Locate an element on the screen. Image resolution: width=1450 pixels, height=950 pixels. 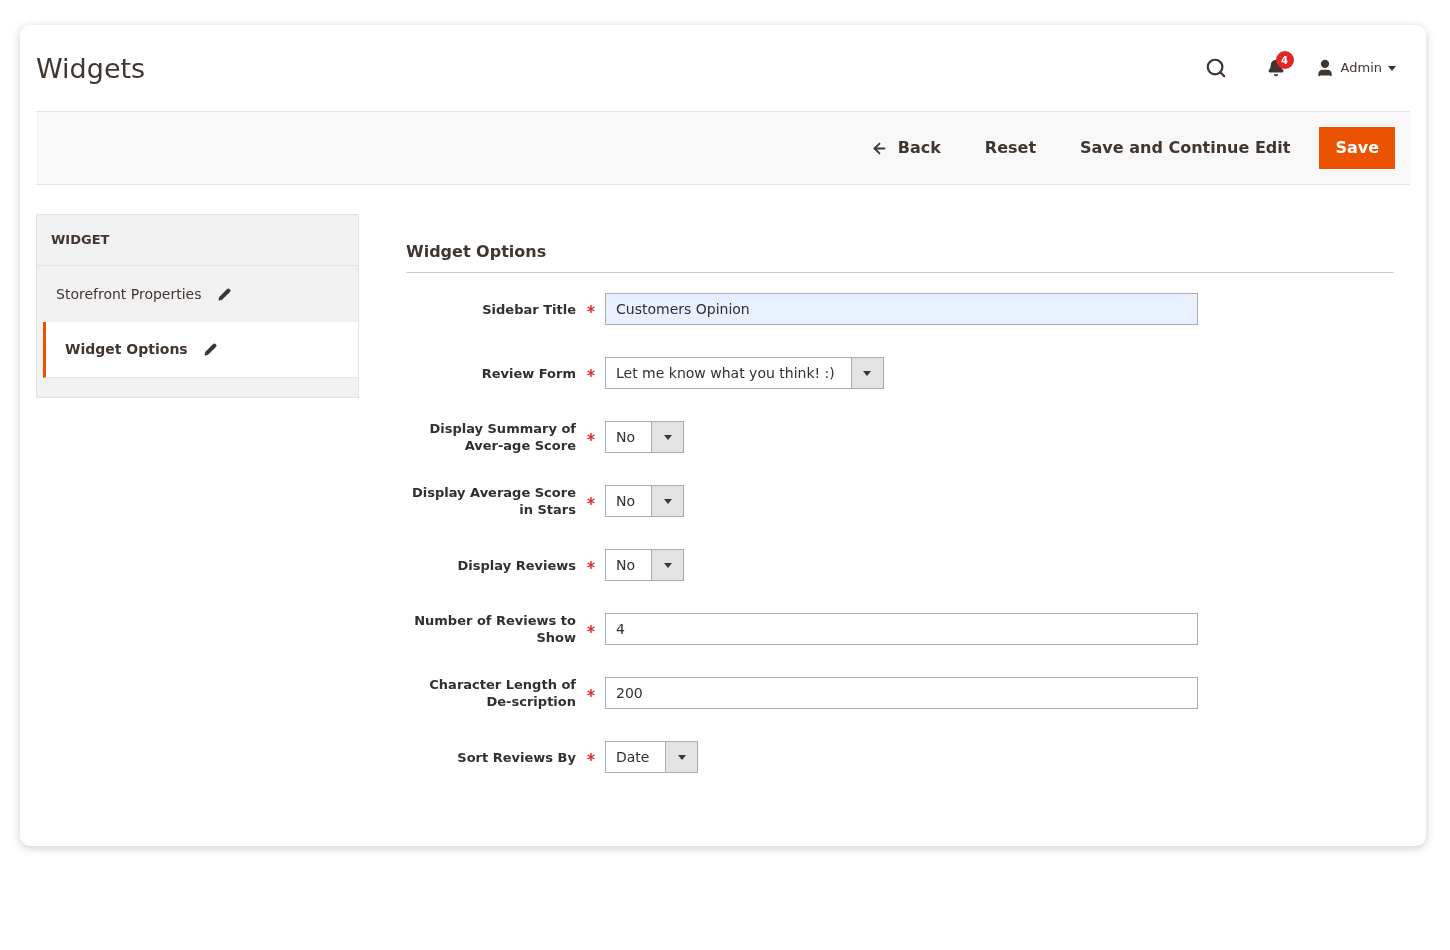
text-field: 4 is located at coordinates (901, 629).